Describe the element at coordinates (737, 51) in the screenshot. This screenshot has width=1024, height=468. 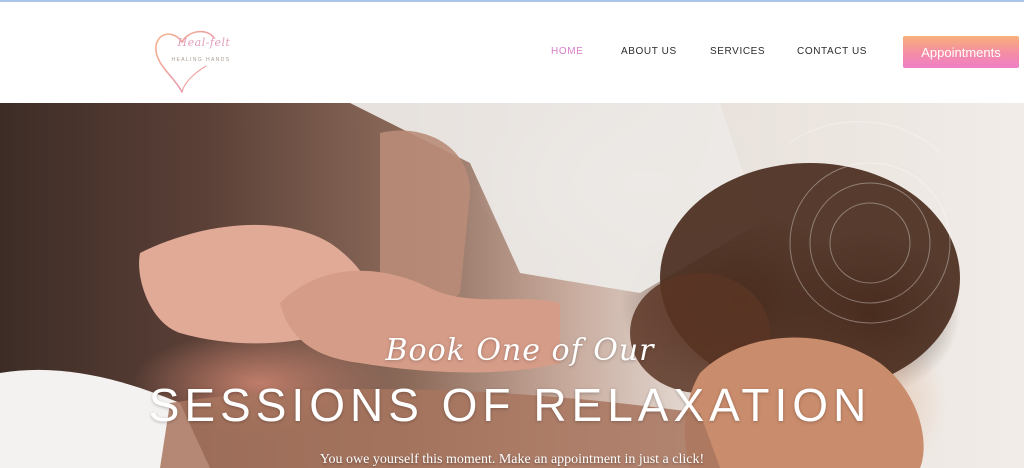
I see `nav-services: SERVICES` at that location.